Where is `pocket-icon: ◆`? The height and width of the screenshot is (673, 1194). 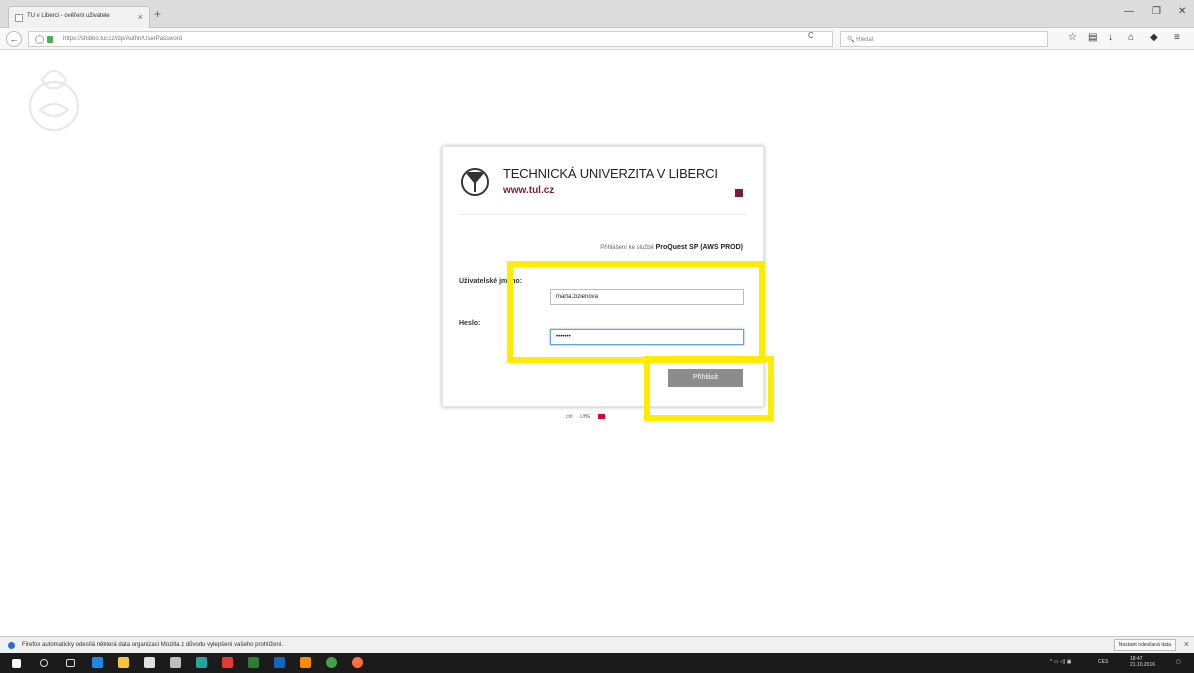
pocket-icon: ◆ is located at coordinates (1154, 37).